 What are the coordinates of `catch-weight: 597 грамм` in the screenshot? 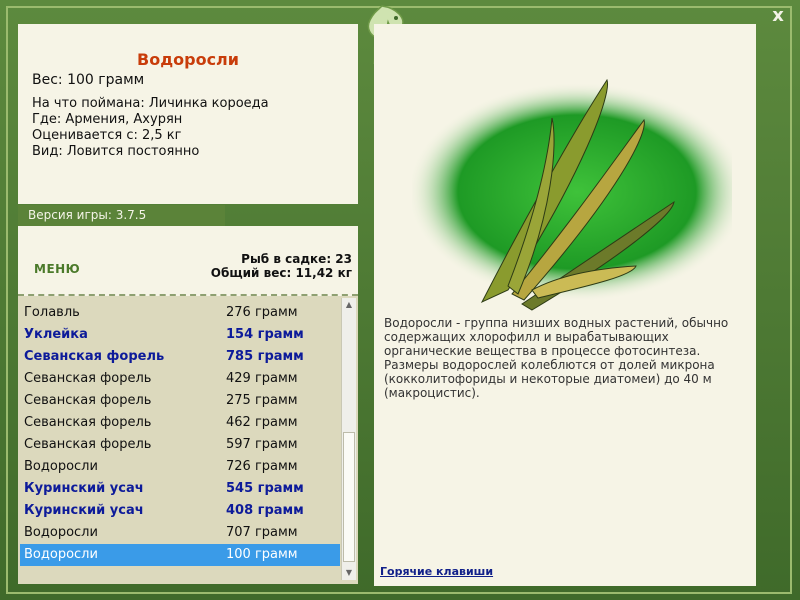 It's located at (262, 444).